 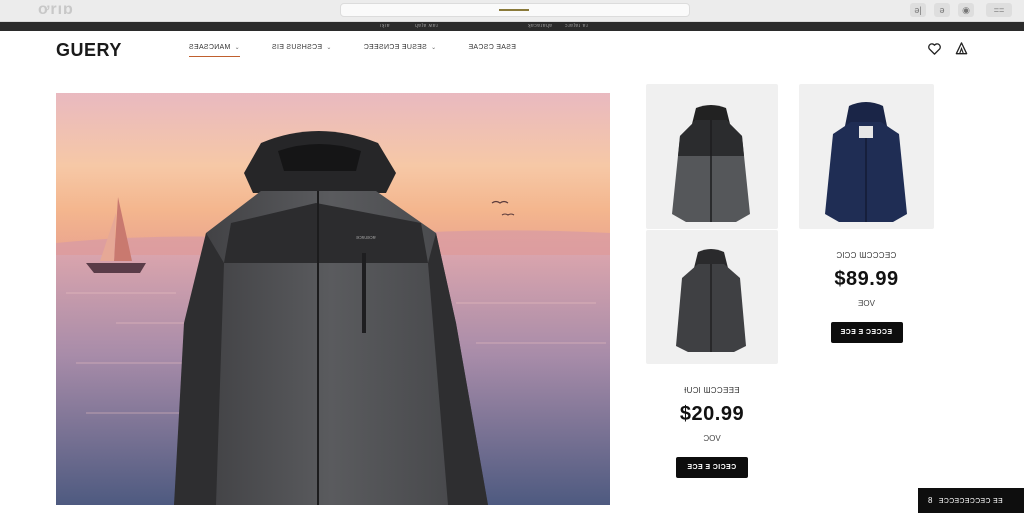 What do you see at coordinates (934, 48) in the screenshot?
I see `heart-icon` at bounding box center [934, 48].